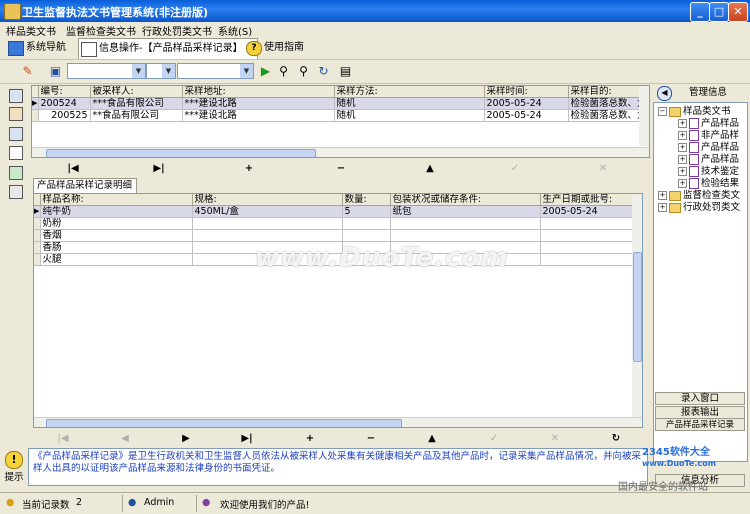  What do you see at coordinates (700, 12) in the screenshot?
I see `minimize-button: _` at bounding box center [700, 12].